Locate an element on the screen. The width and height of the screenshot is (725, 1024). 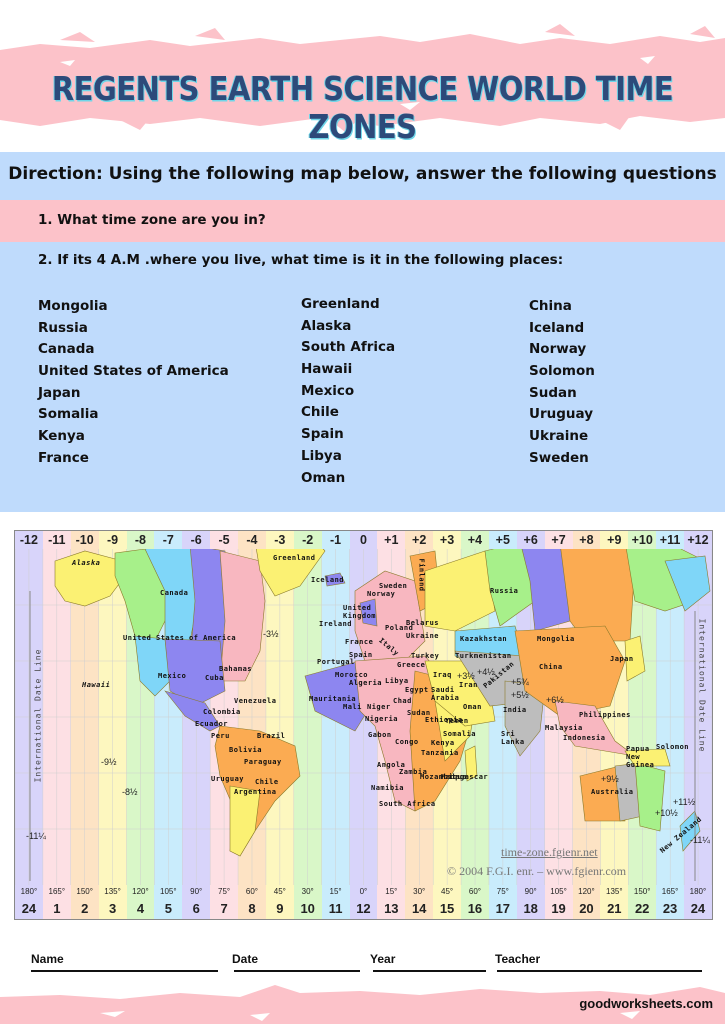
map-label-india: India is located at coordinates (515, 710).